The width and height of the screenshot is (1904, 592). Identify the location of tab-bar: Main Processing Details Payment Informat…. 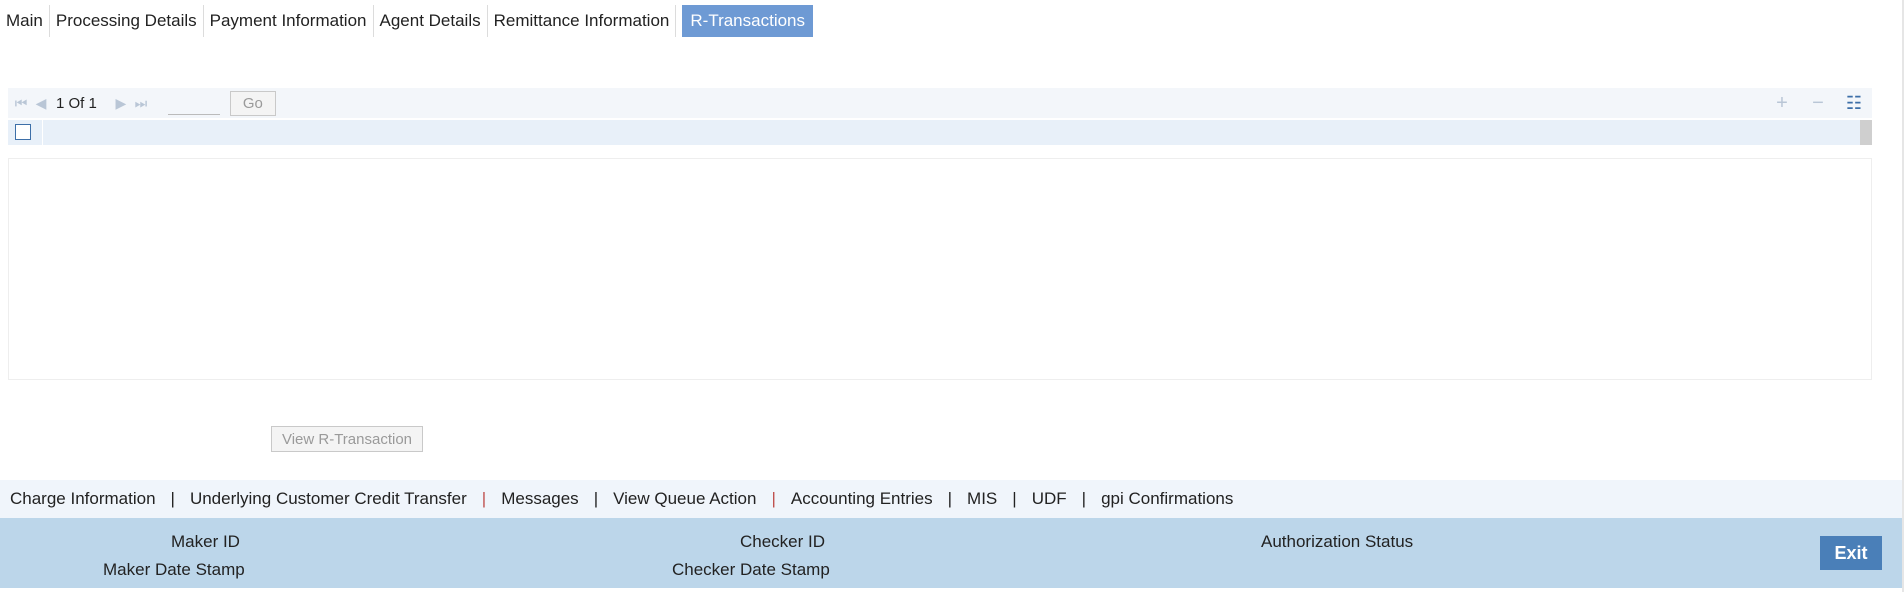
(407, 21).